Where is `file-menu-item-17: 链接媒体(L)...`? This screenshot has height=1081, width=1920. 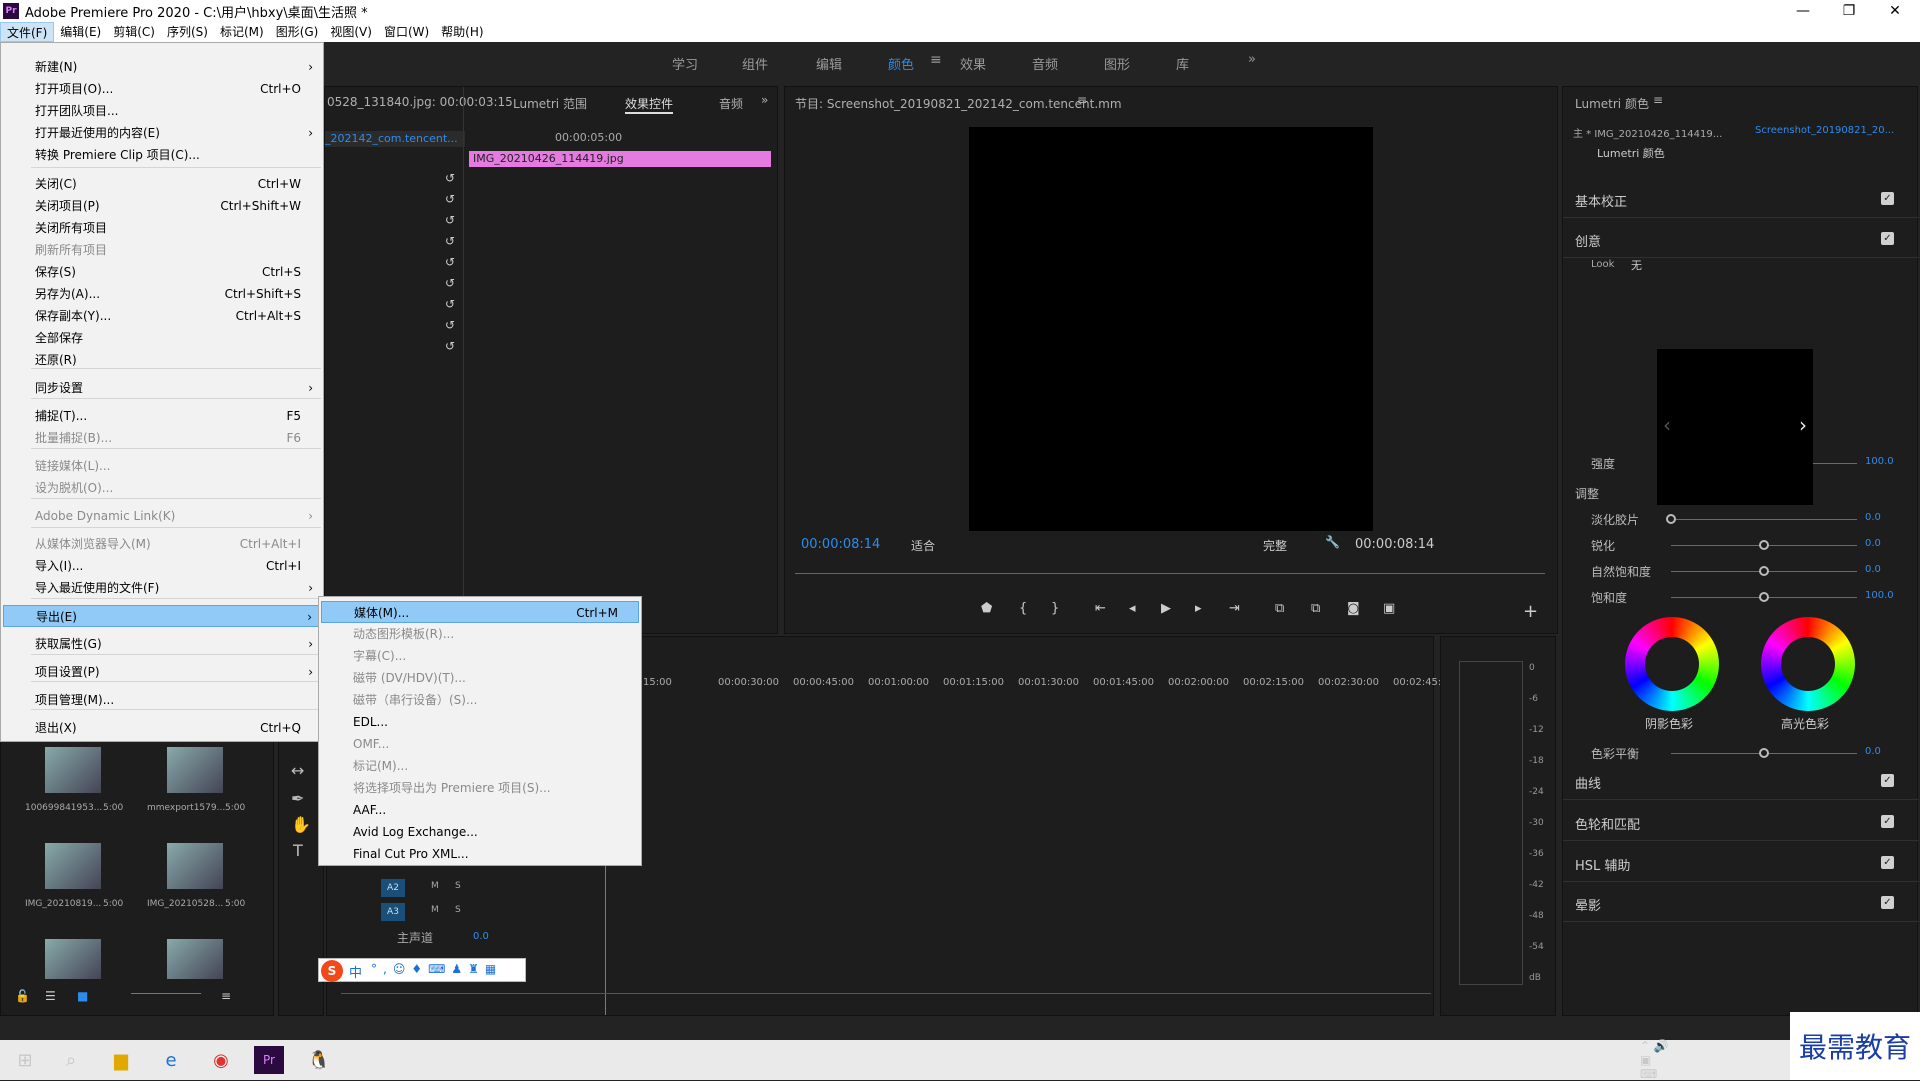
file-menu-item-17: 链接媒体(L)... is located at coordinates (162, 466).